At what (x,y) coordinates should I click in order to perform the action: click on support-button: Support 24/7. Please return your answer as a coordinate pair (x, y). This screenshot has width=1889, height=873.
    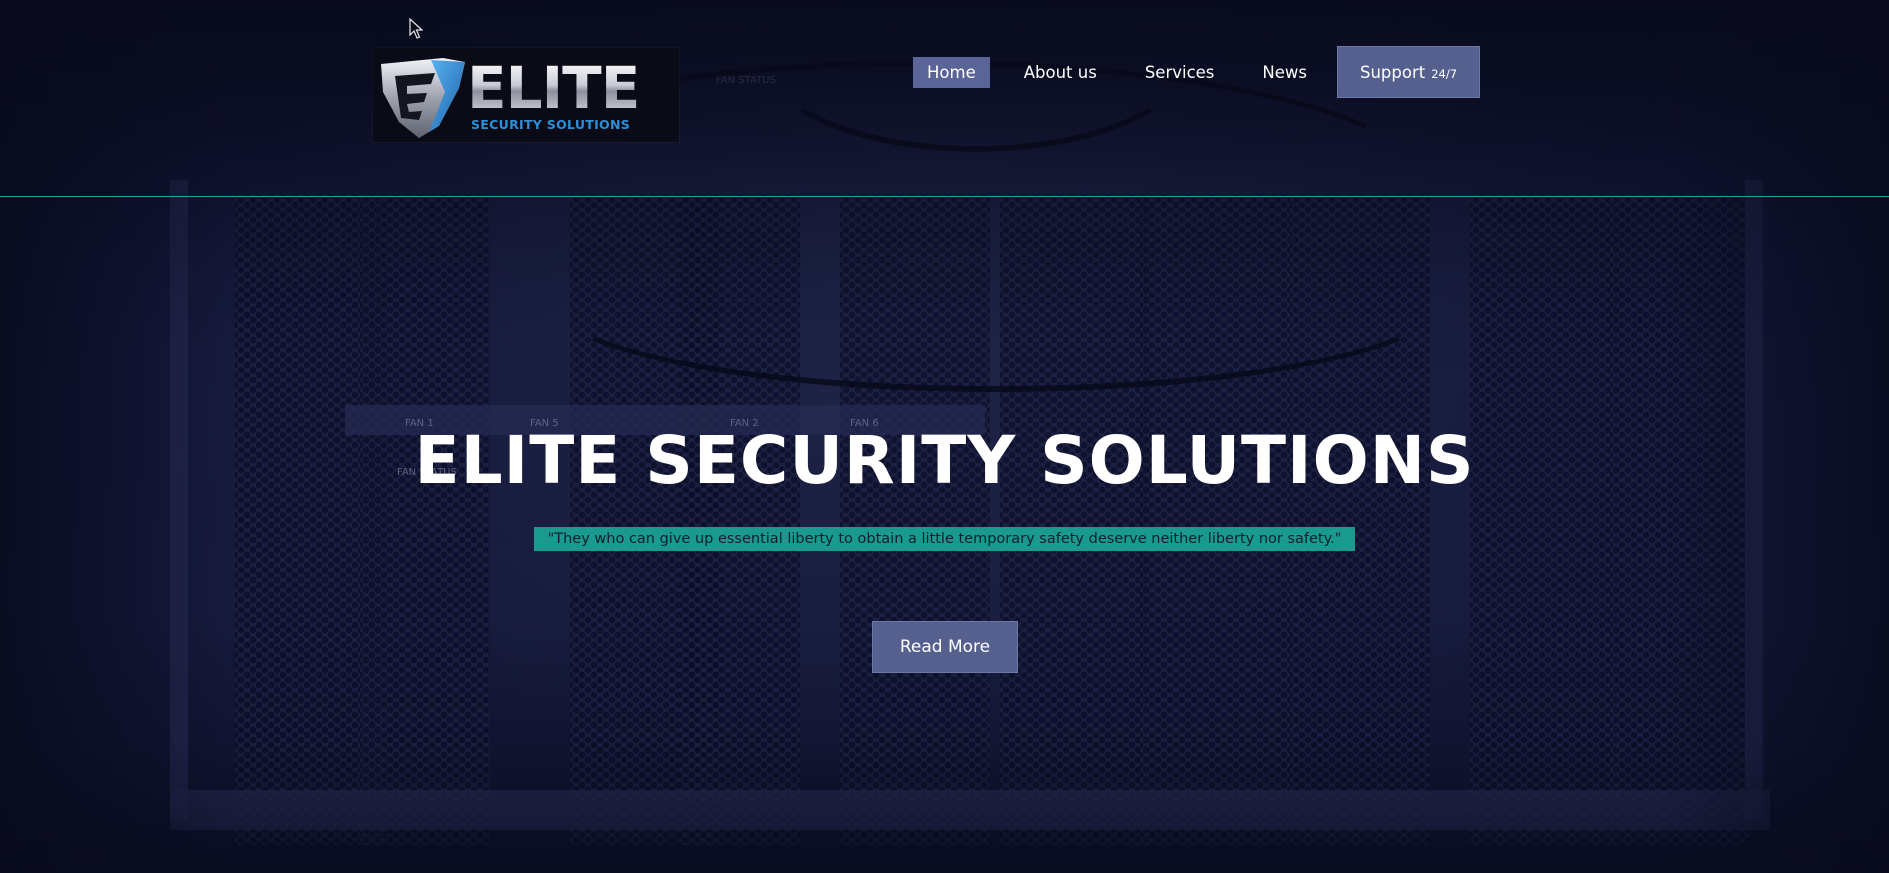
    Looking at the image, I should click on (1408, 72).